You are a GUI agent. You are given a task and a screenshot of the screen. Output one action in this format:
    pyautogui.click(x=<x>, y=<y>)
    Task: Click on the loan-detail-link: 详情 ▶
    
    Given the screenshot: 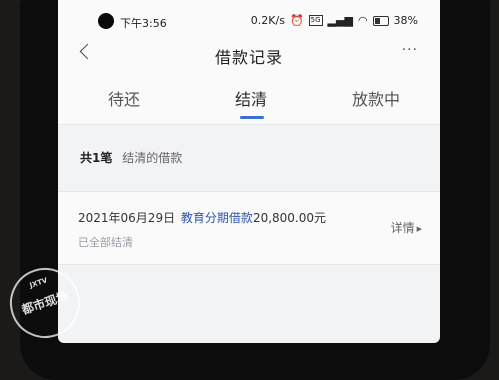 What is the action you would take?
    pyautogui.click(x=406, y=227)
    